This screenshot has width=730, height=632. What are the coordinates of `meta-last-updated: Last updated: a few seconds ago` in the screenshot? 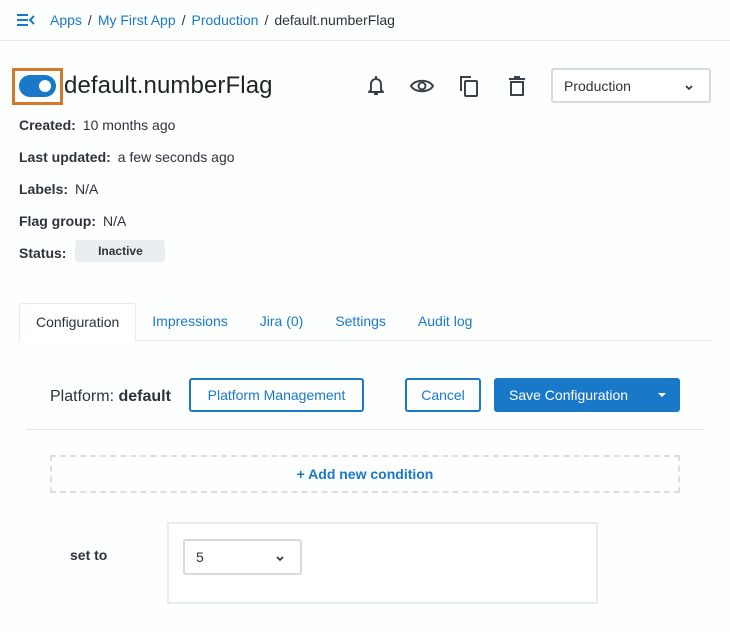 It's located at (127, 165).